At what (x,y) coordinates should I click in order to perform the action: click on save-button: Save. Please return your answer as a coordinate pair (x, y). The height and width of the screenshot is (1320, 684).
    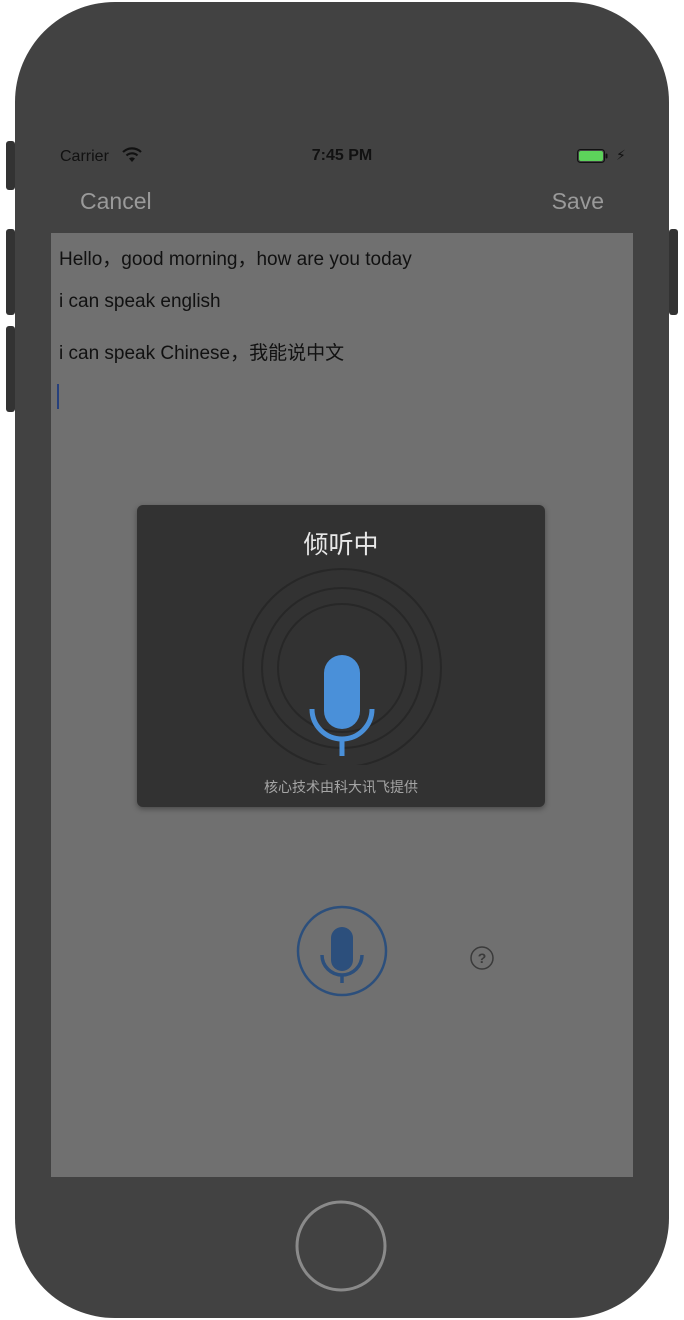
    Looking at the image, I should click on (578, 201).